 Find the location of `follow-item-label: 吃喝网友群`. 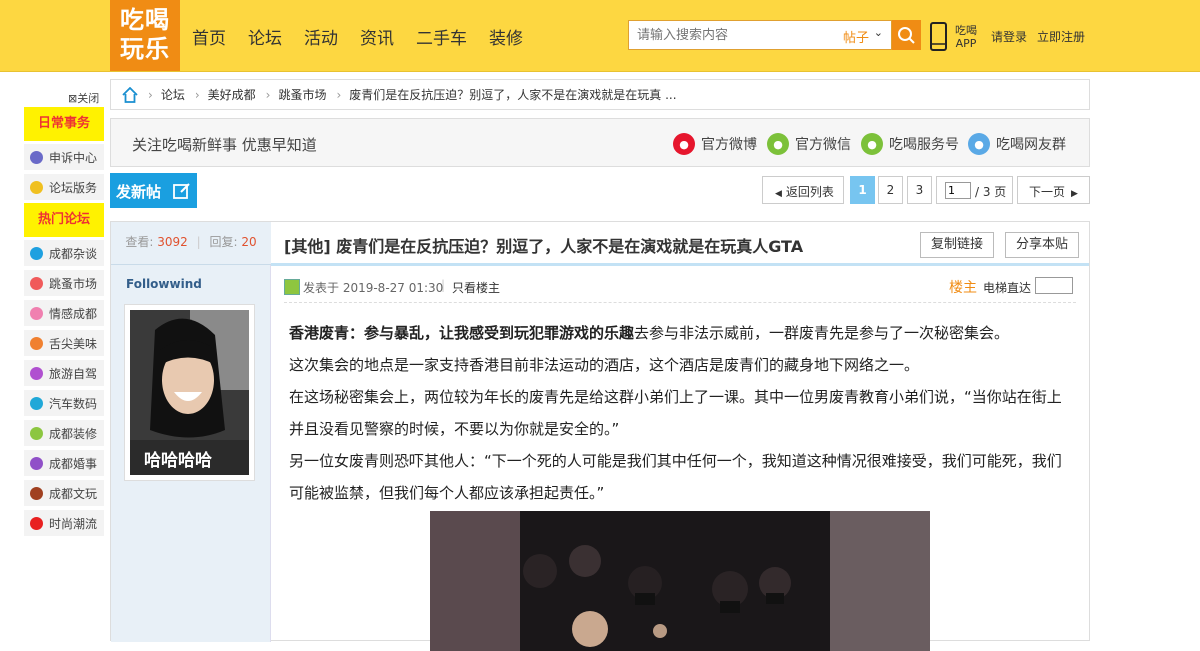

follow-item-label: 吃喝网友群 is located at coordinates (1031, 145).